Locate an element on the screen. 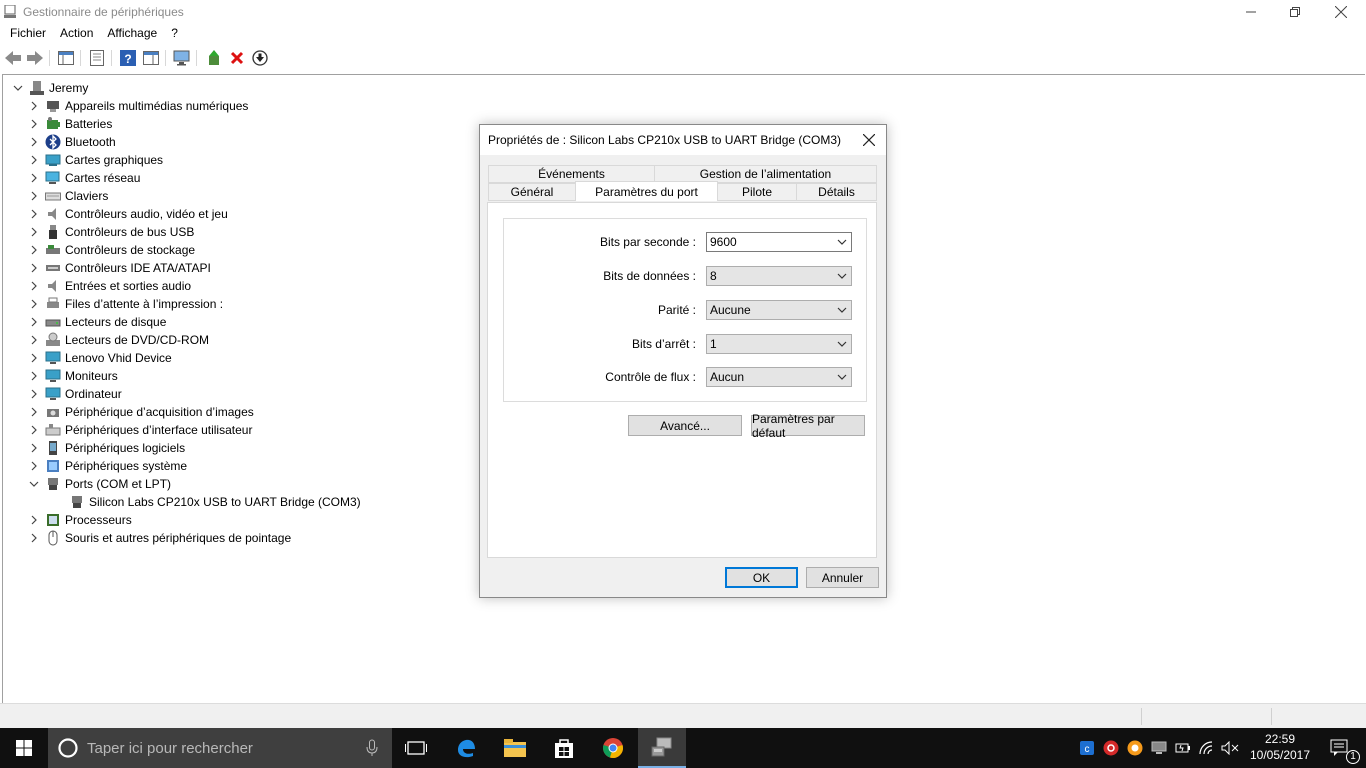 The height and width of the screenshot is (768, 1366). show-hide-console-tree-button is located at coordinates (66, 58).